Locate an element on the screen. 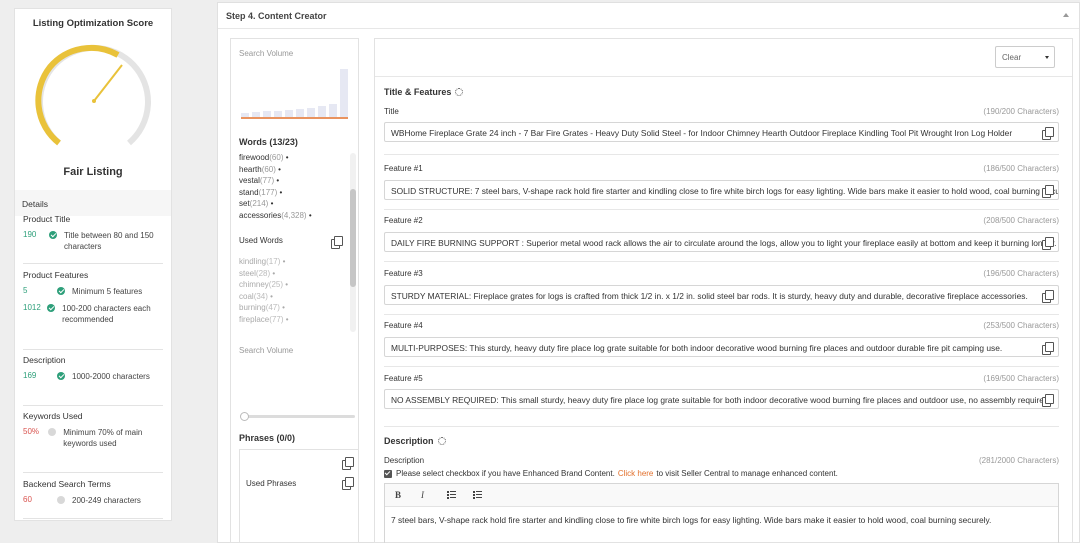 This screenshot has height=543, width=1080. score-gauge is located at coordinates (93, 95).